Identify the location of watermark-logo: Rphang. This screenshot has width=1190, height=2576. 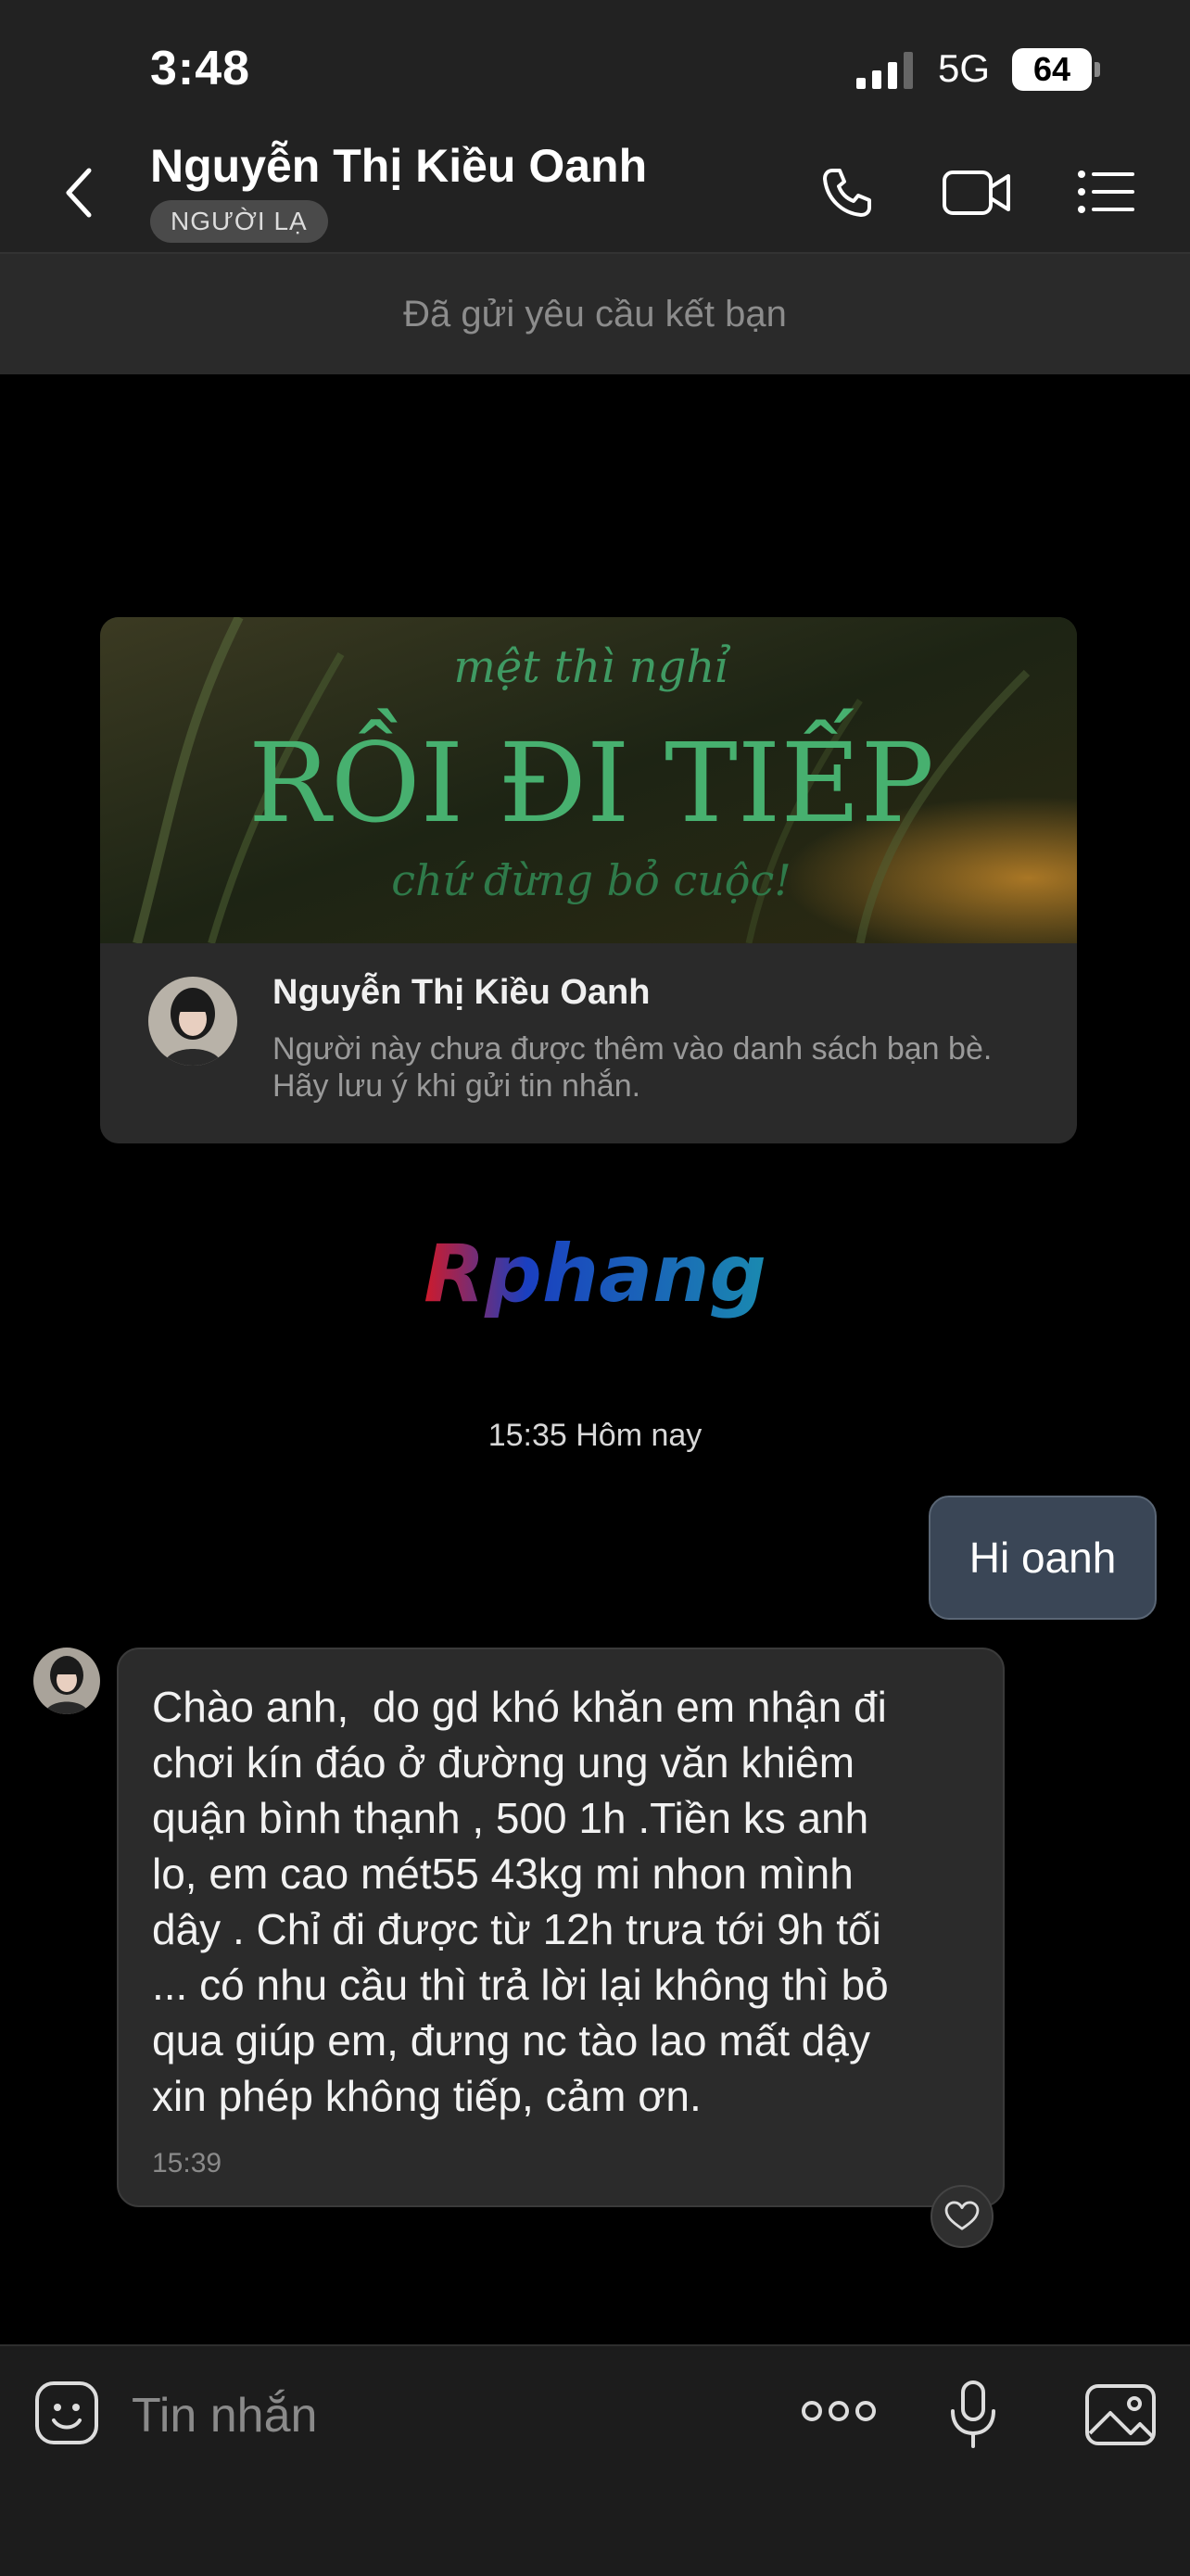
(595, 1274).